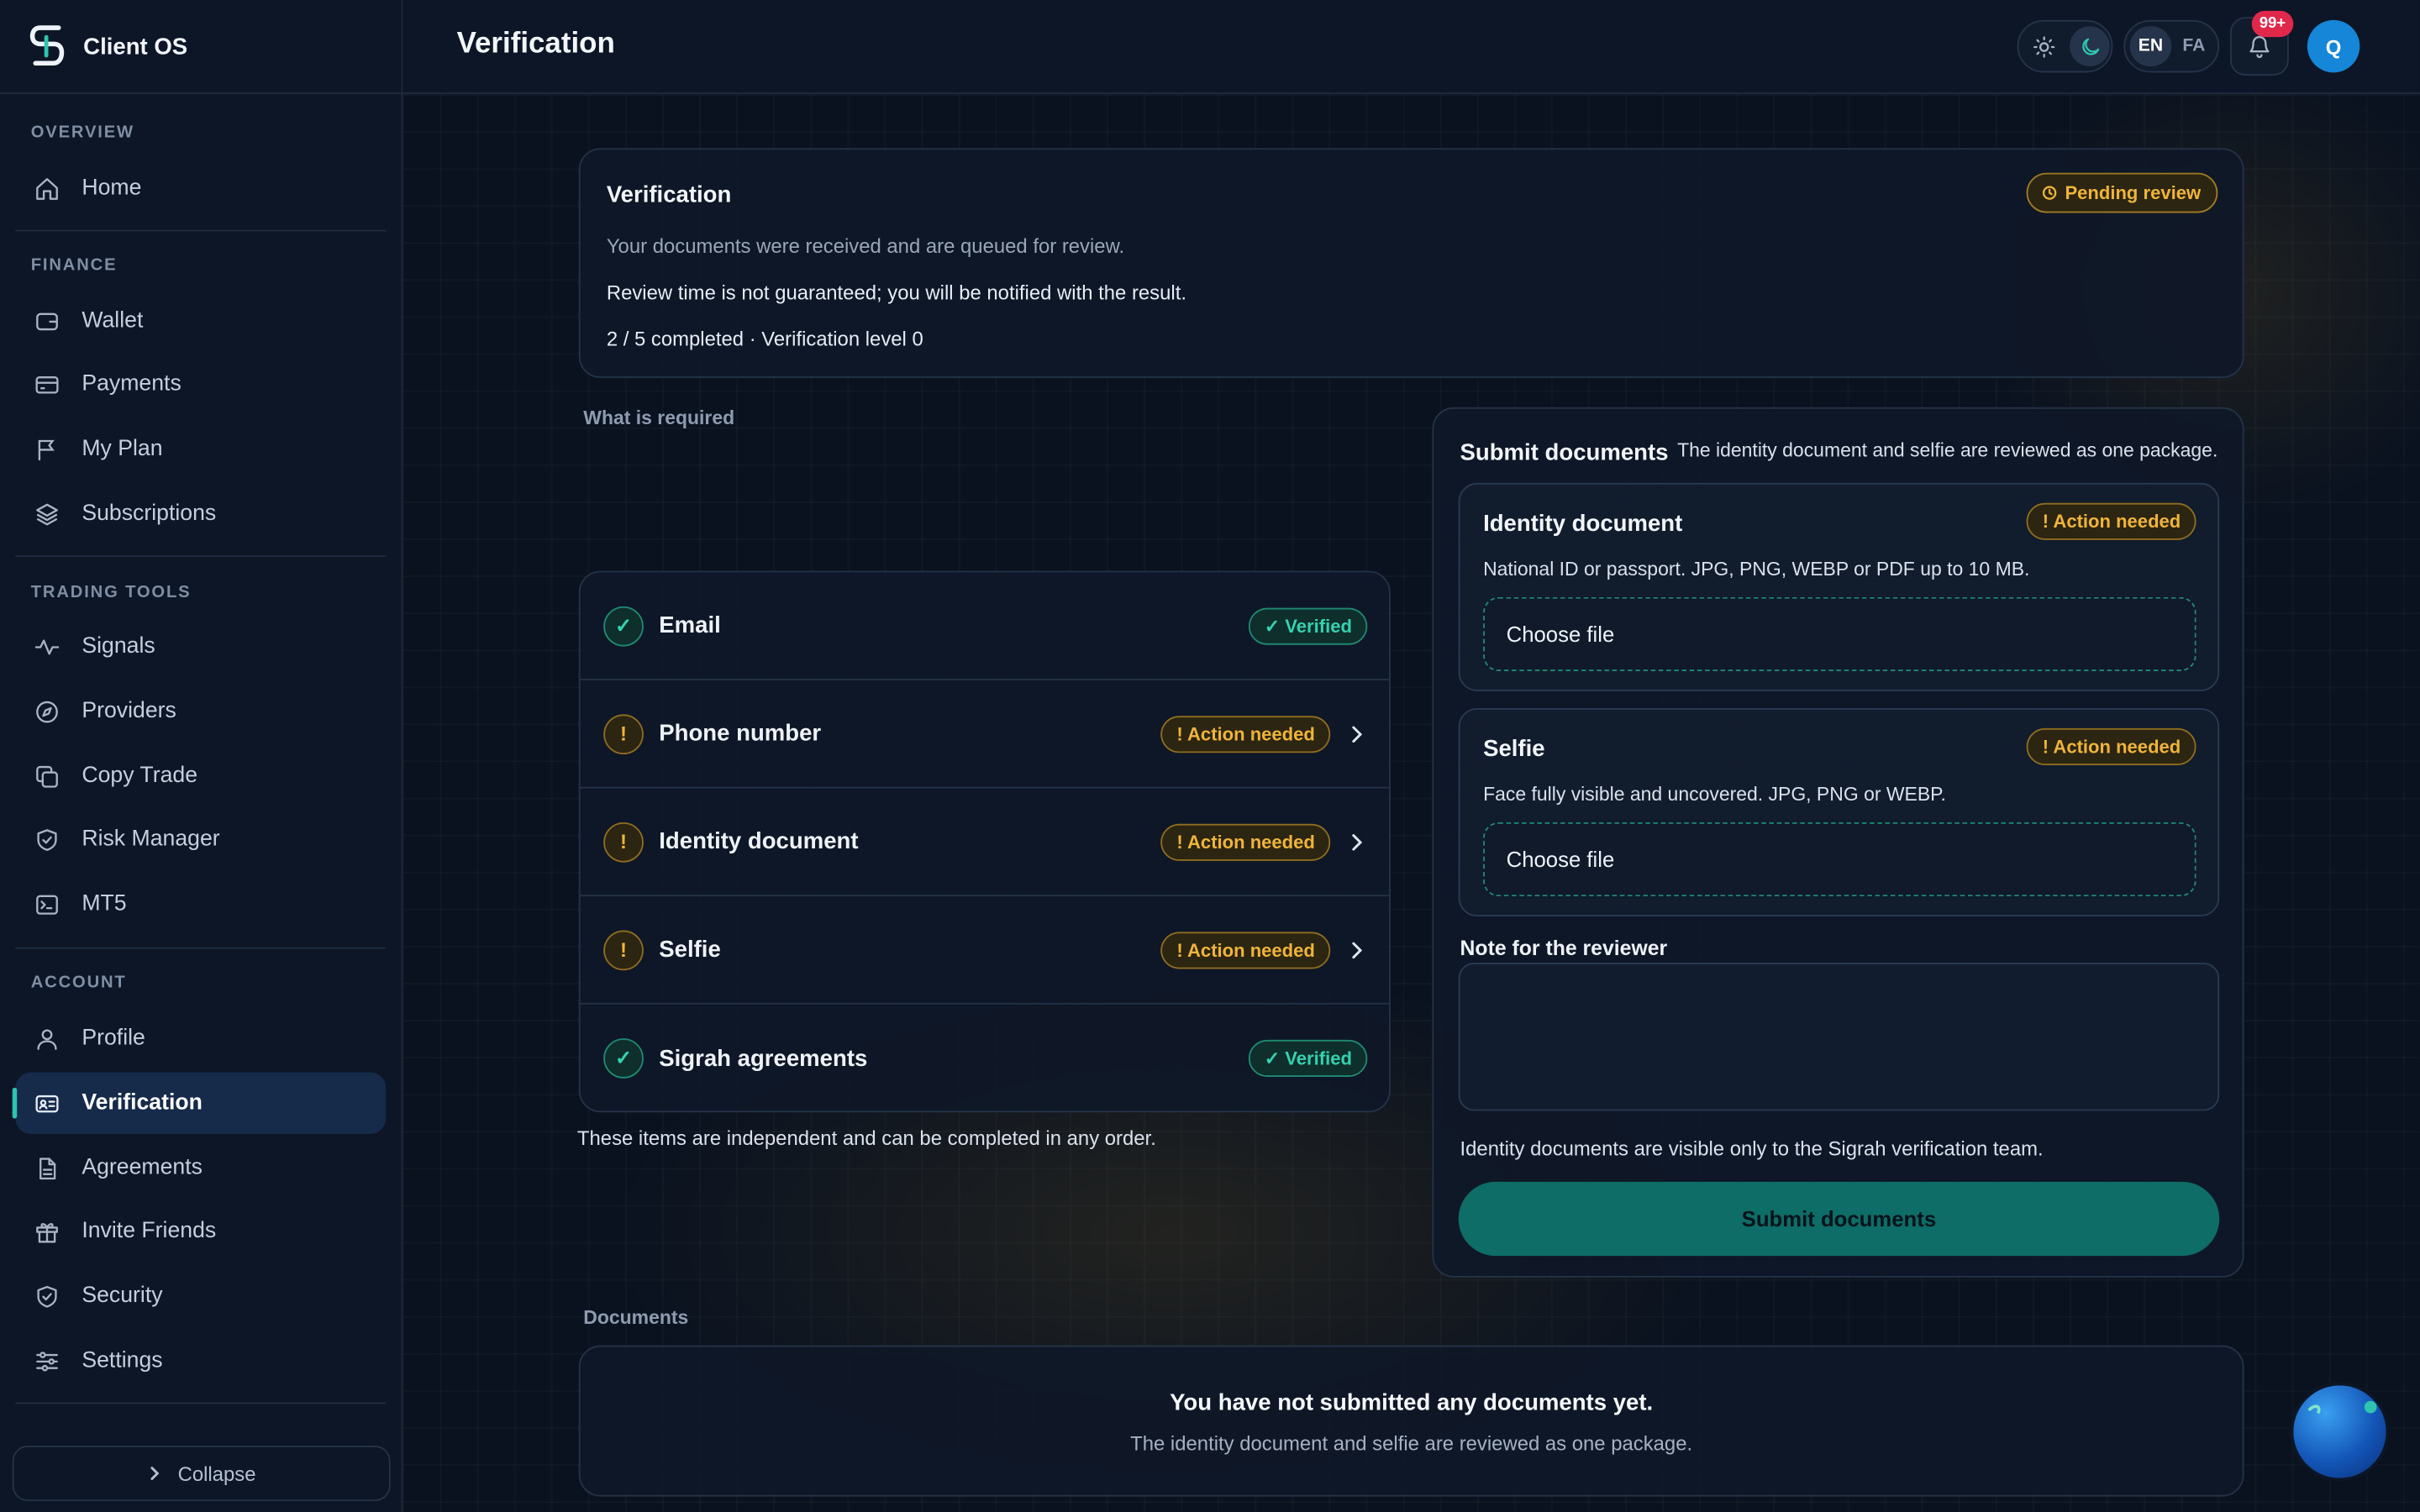  I want to click on nav-section-finance: FINANCE, so click(74, 265).